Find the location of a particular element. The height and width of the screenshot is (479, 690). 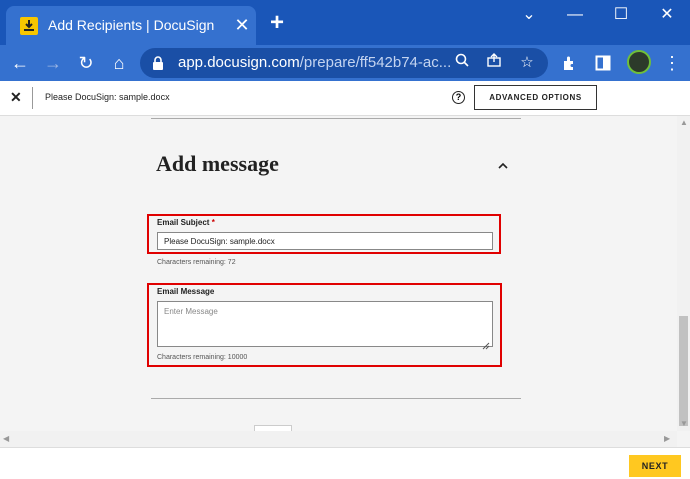

close-window-icon: ✕ is located at coordinates (667, 16).